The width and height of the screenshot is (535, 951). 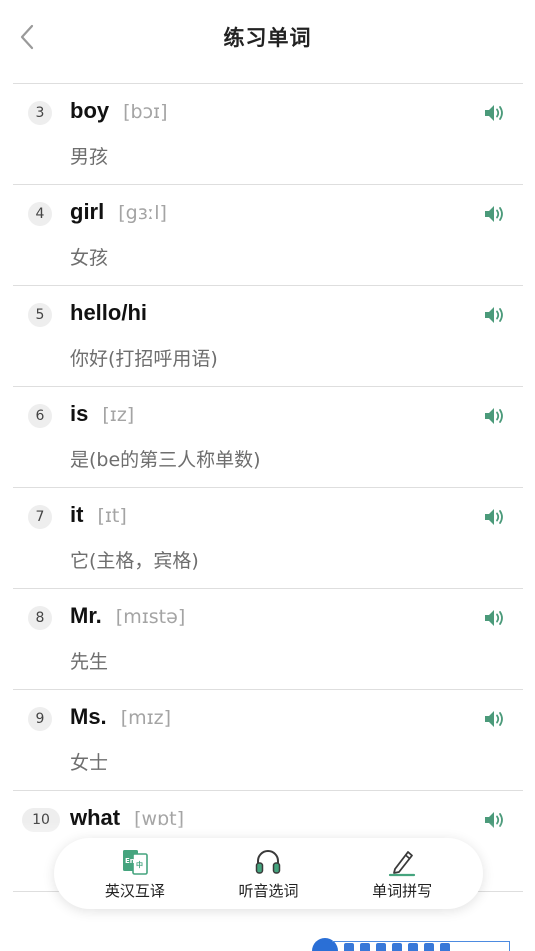 What do you see at coordinates (118, 415) in the screenshot?
I see `word-phonetic: [ɪz]` at bounding box center [118, 415].